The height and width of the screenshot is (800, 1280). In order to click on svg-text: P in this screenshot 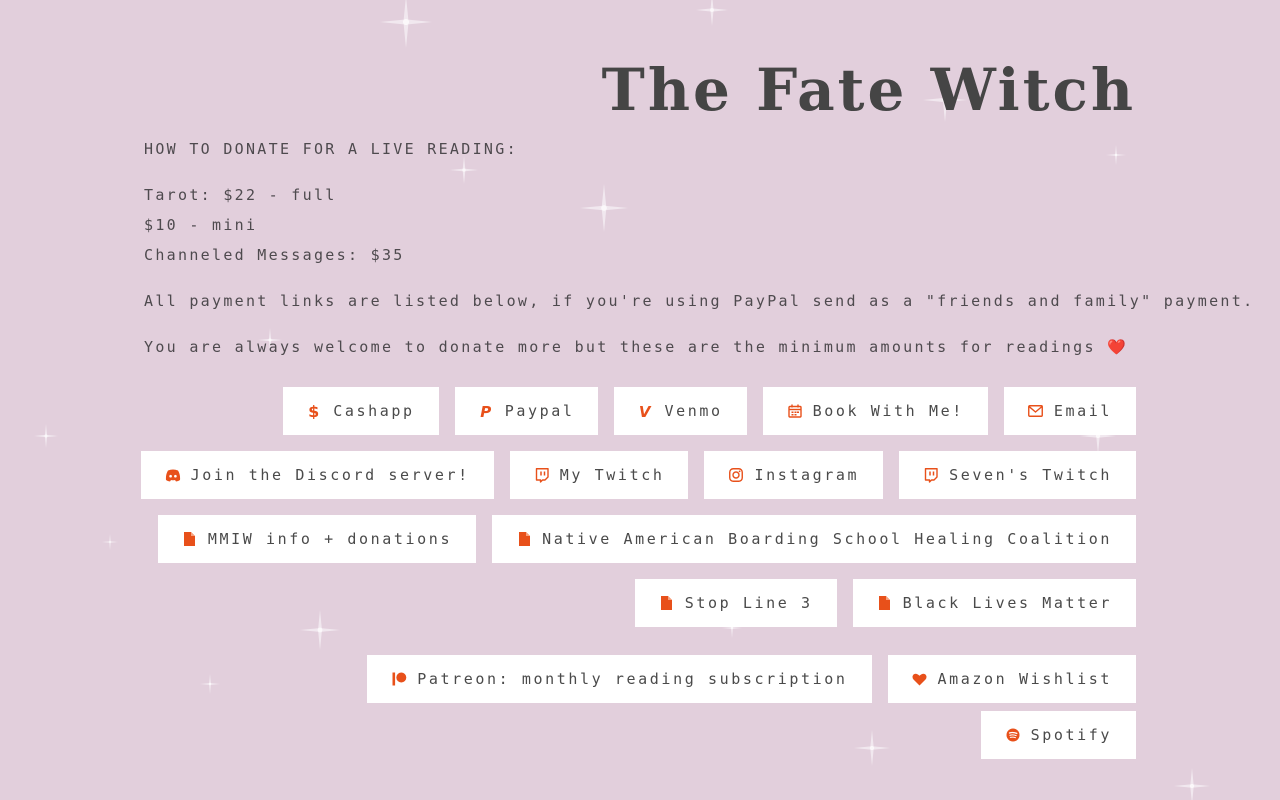, I will do `click(487, 411)`.